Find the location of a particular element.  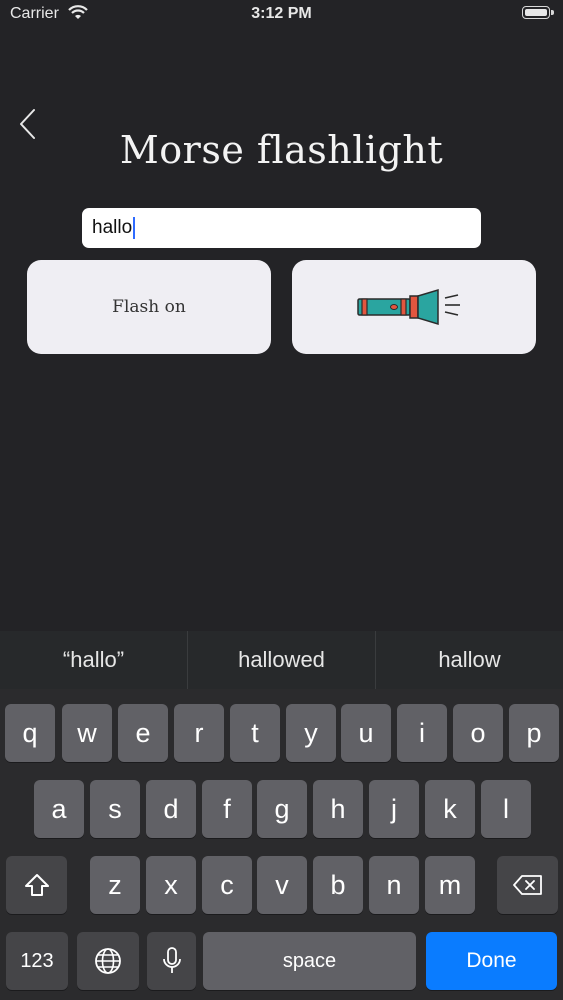

page-title: Morse flashlight is located at coordinates (281, 150).